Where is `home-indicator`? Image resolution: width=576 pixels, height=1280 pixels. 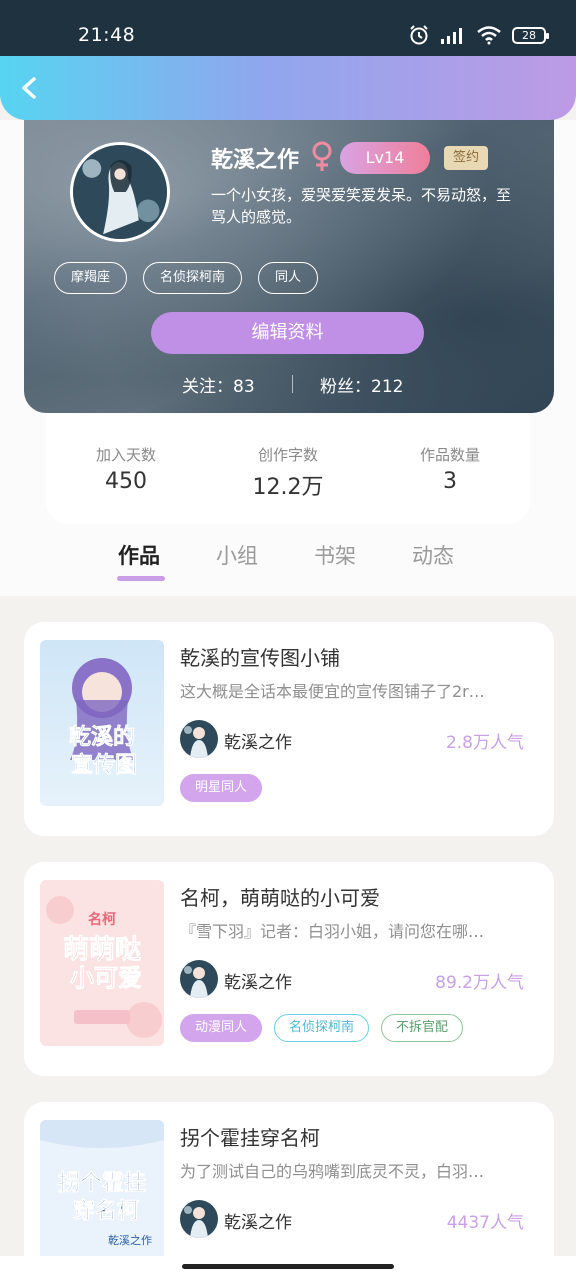 home-indicator is located at coordinates (288, 1266).